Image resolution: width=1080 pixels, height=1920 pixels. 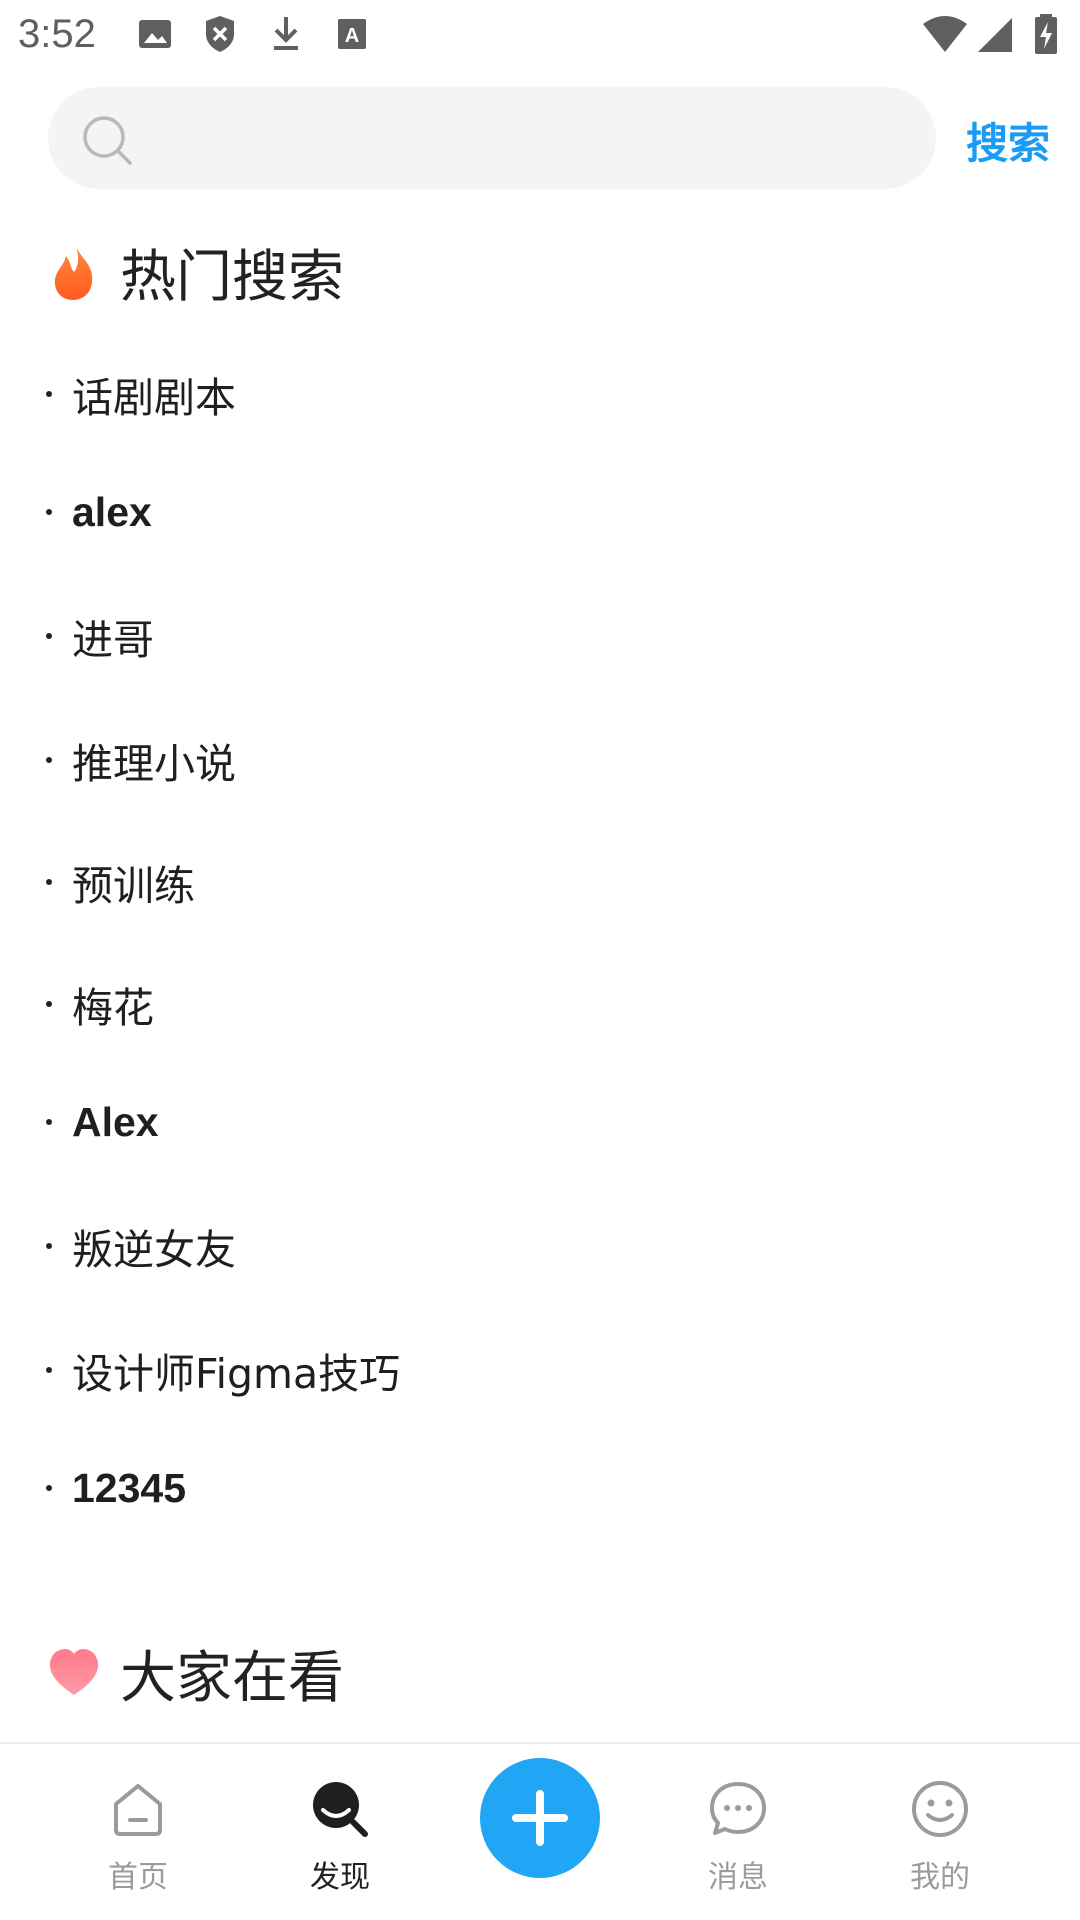 I want to click on hot-search-item: 推理小说, so click(x=141, y=760).